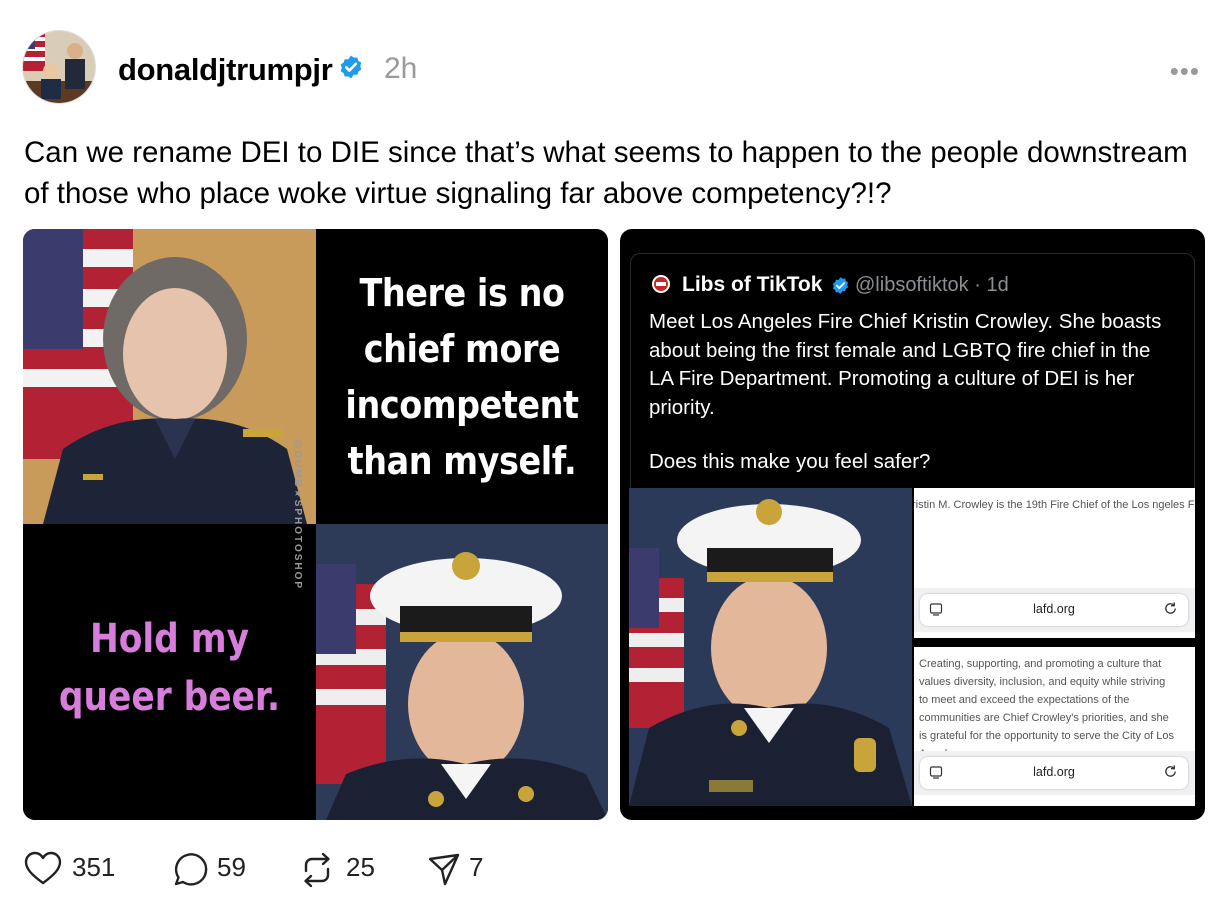 The height and width of the screenshot is (918, 1226). I want to click on tweet-handle: @libsoftiktok · 1d, so click(932, 285).